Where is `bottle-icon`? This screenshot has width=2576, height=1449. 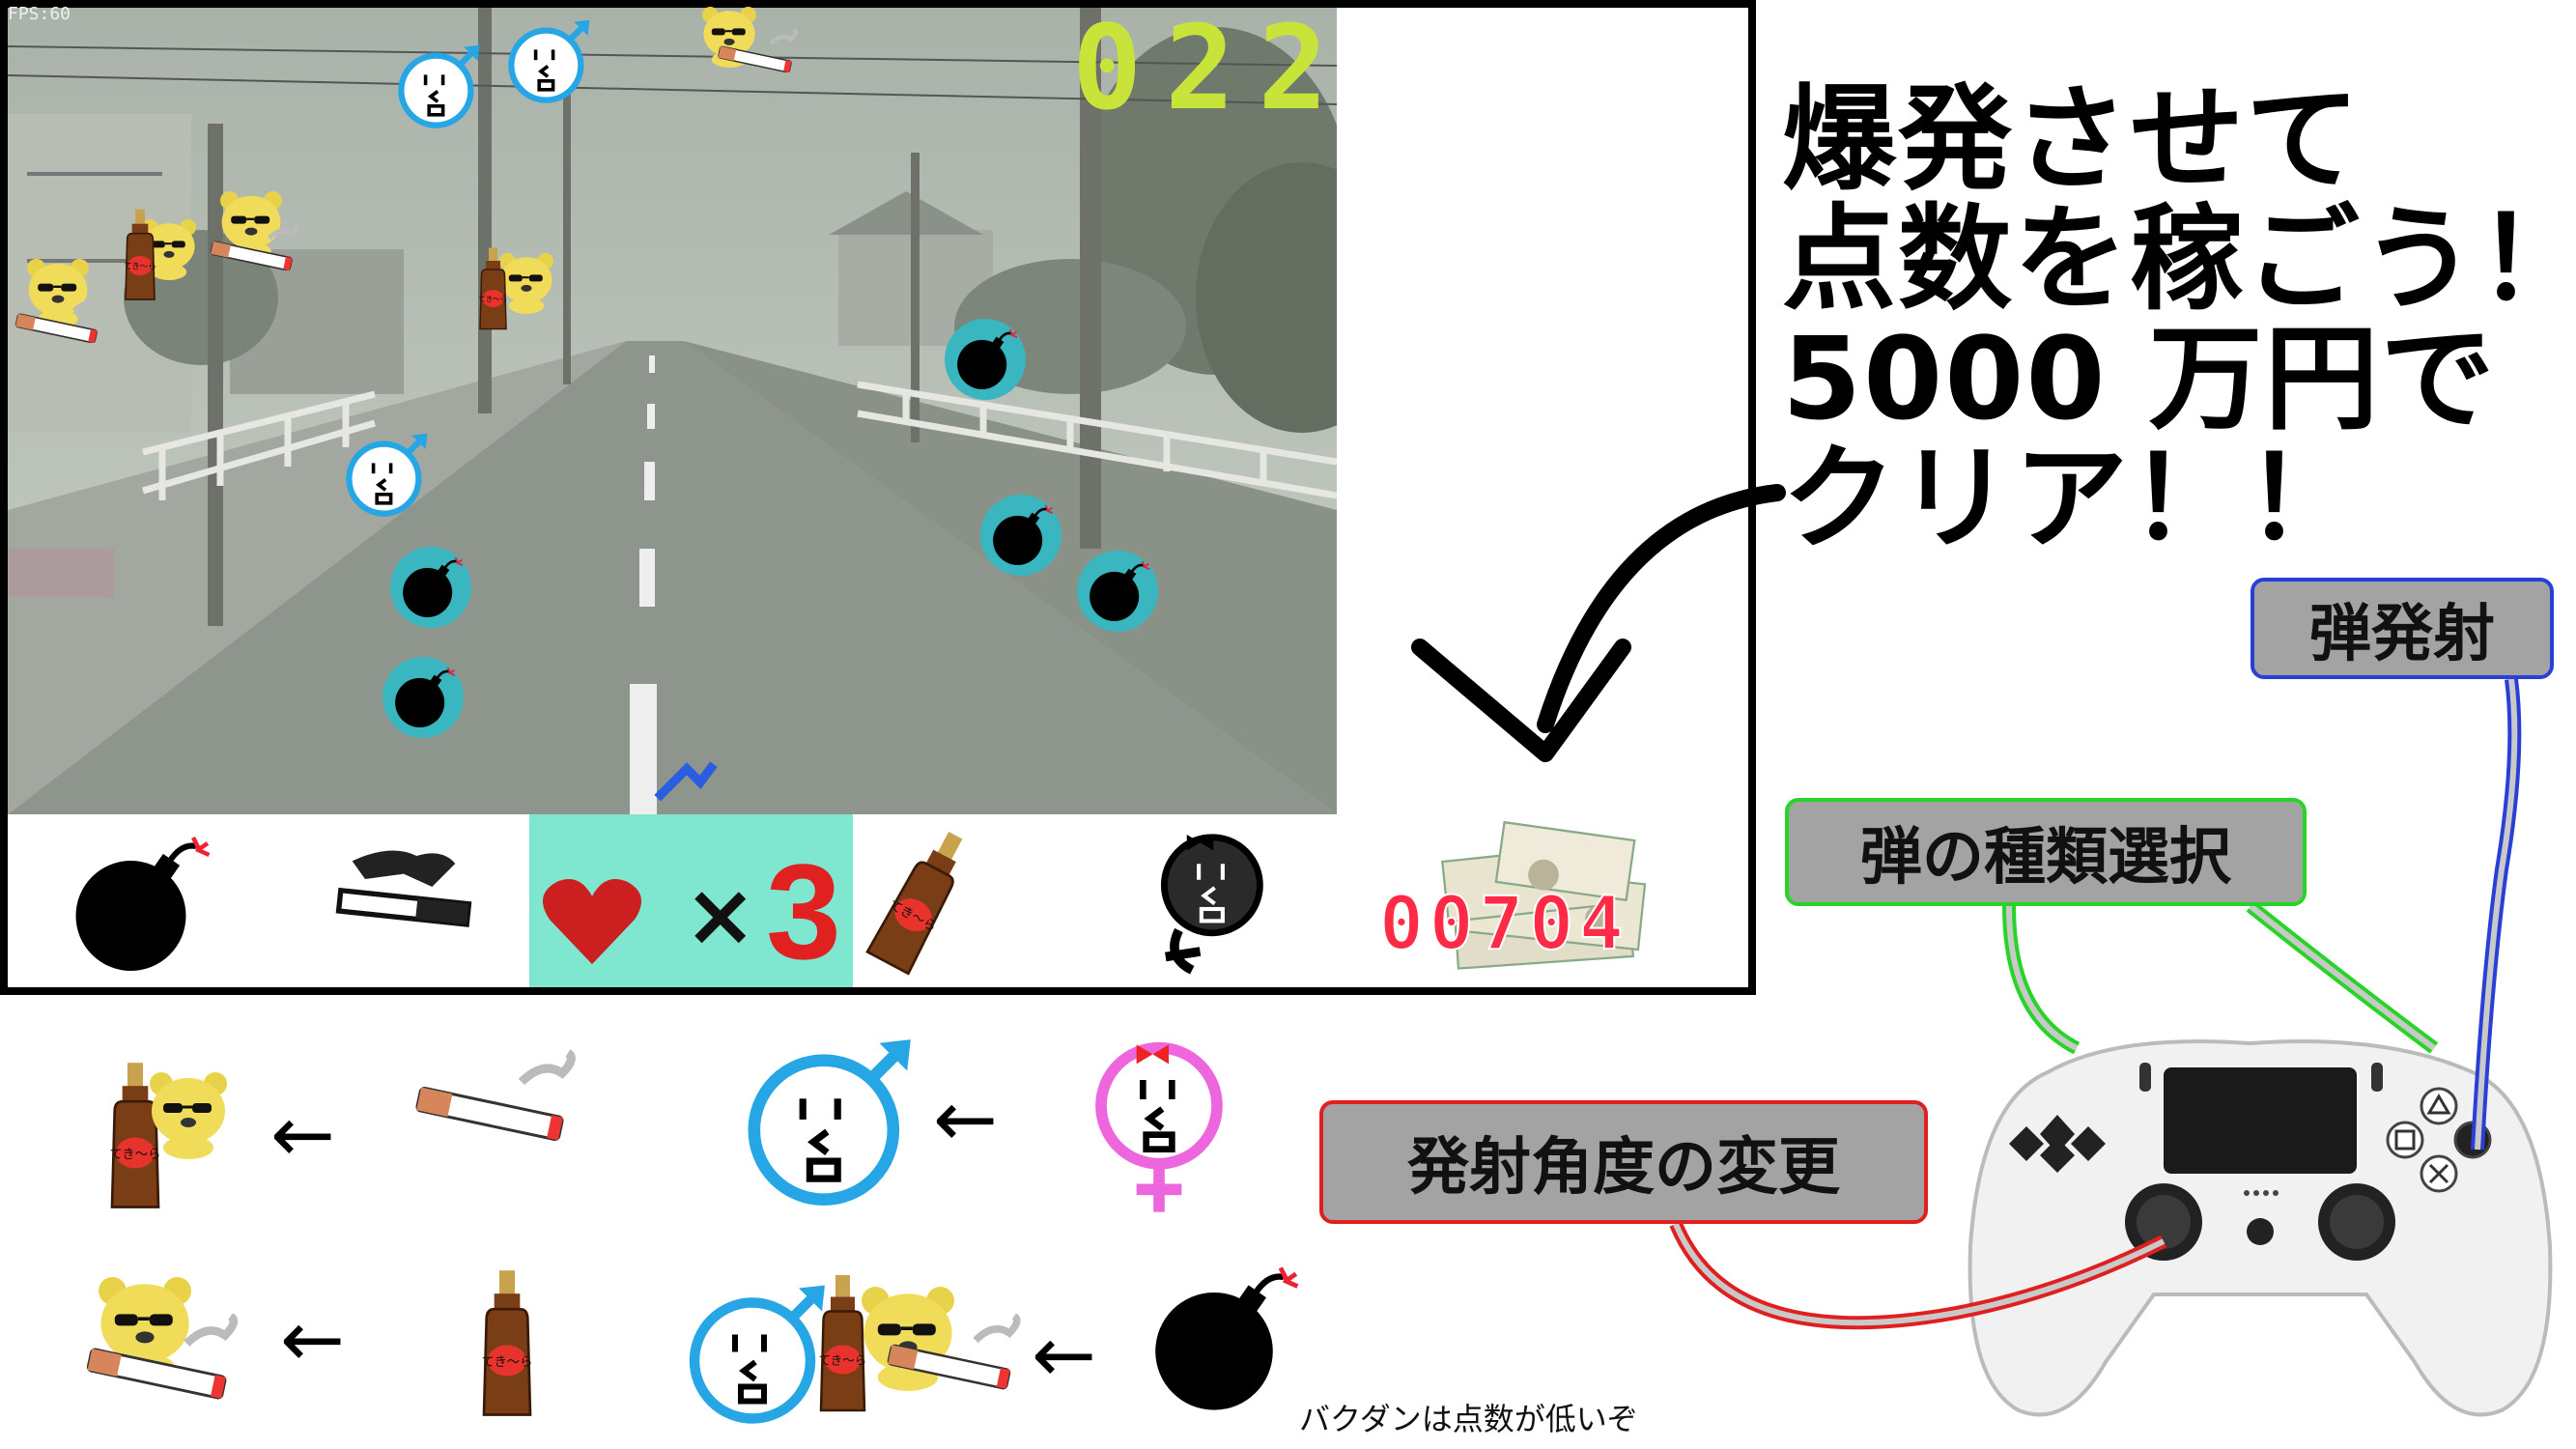 bottle-icon is located at coordinates (507, 1345).